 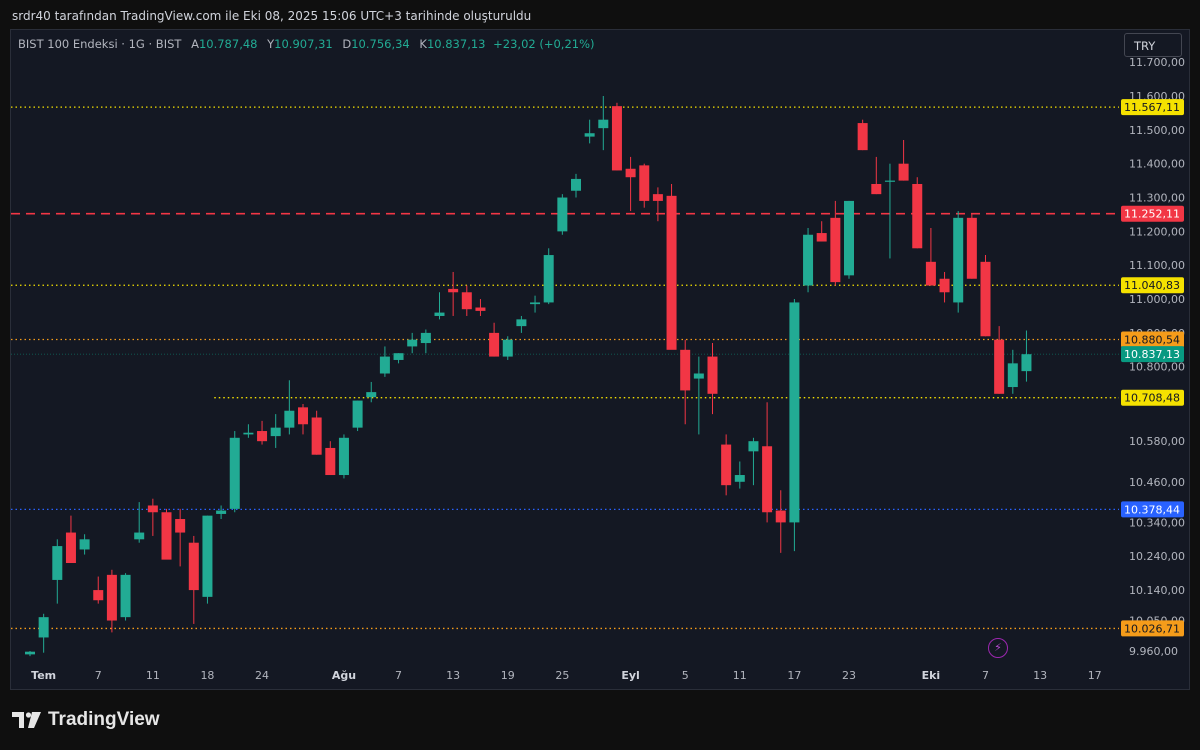 What do you see at coordinates (99, 44) in the screenshot?
I see `symbol-label: BIST 100 Endeksi · 1G · BIST` at bounding box center [99, 44].